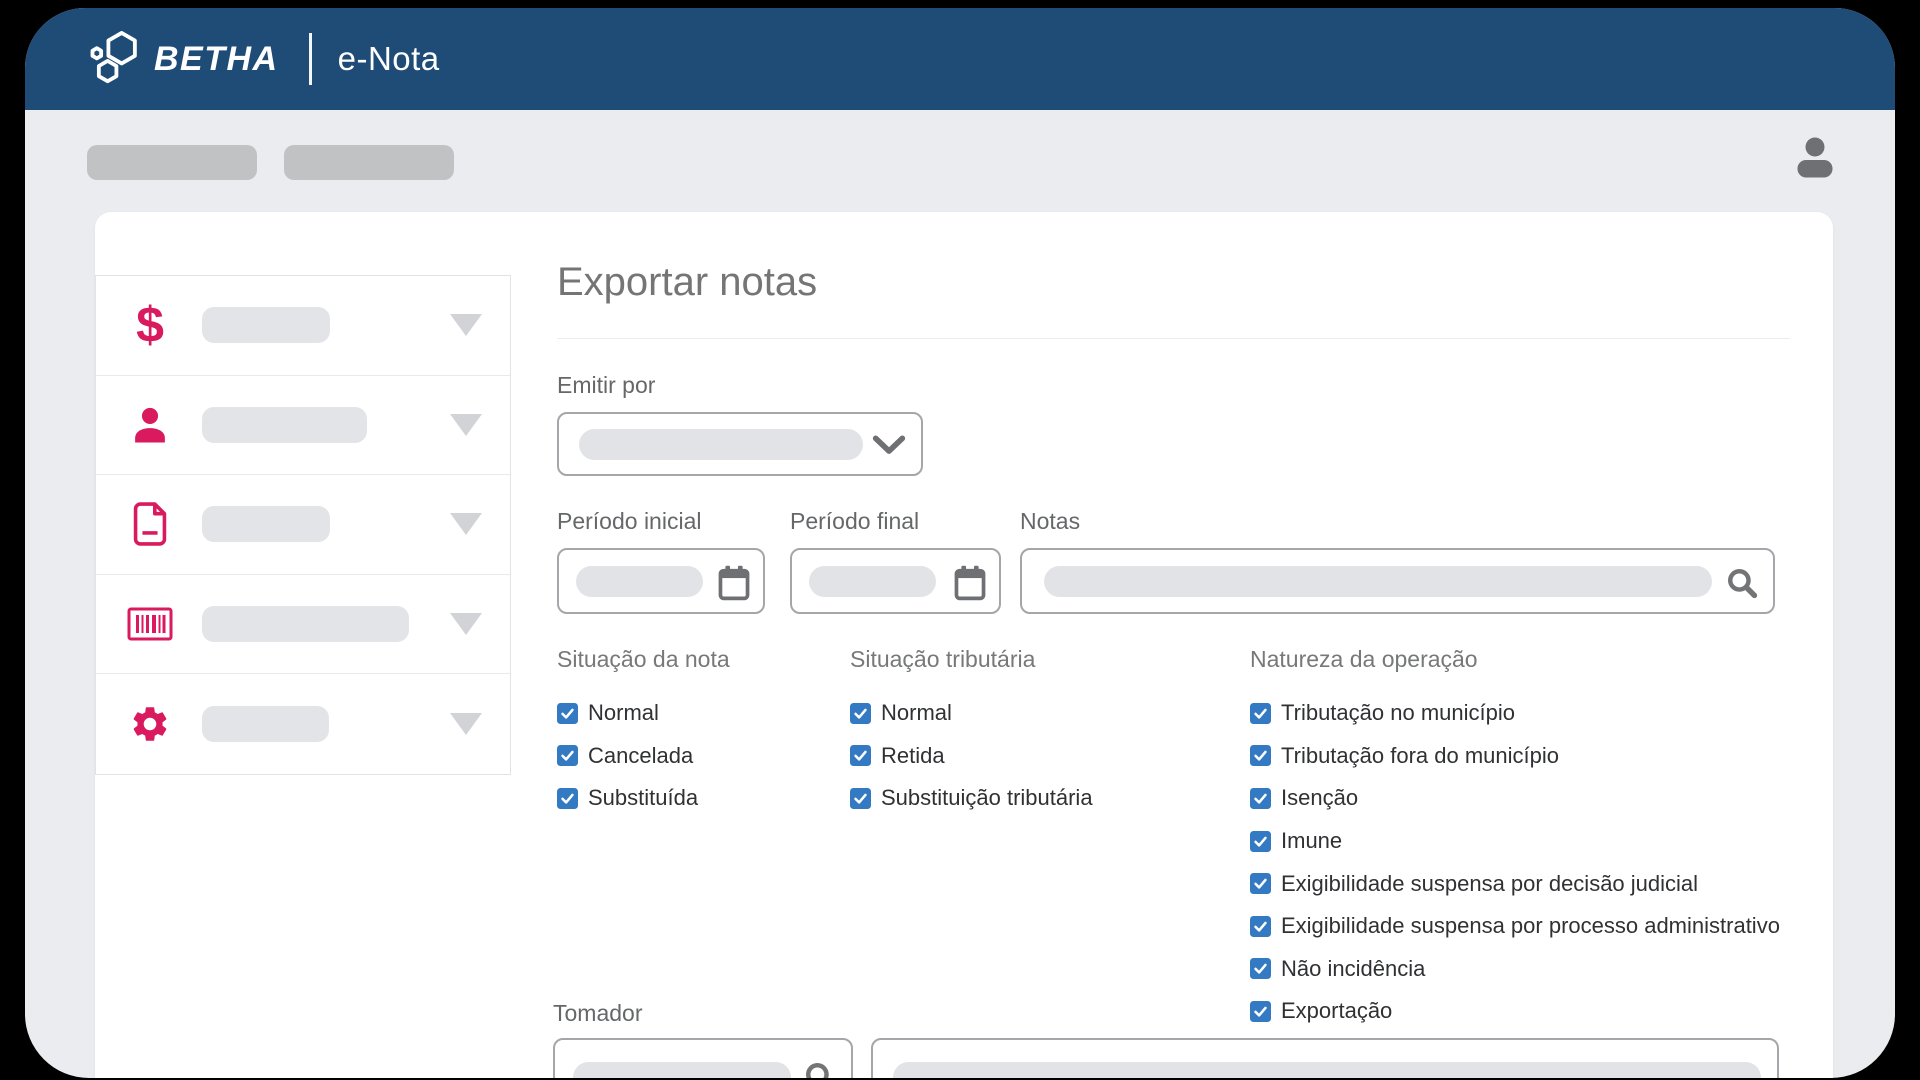 The width and height of the screenshot is (1920, 1080). What do you see at coordinates (606, 385) in the screenshot?
I see `emitir-por-label: Emitir por` at bounding box center [606, 385].